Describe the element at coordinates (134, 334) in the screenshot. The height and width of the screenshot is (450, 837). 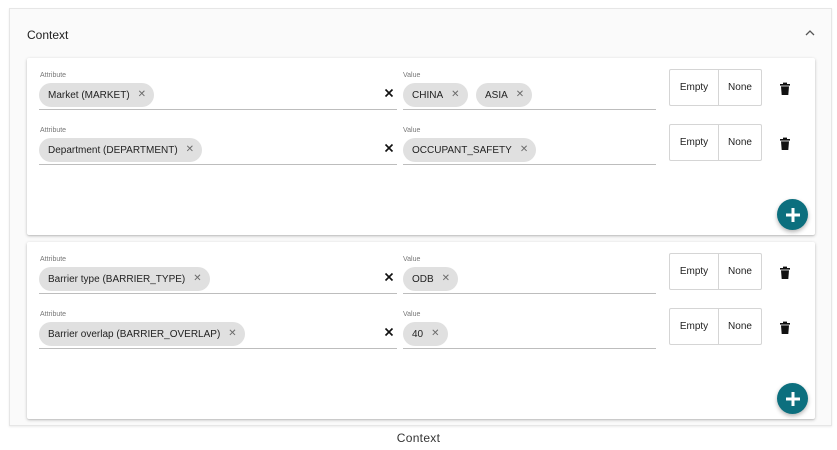
I see `chip-label: Barrier overlap (BARRIER_OVERLAP)` at that location.